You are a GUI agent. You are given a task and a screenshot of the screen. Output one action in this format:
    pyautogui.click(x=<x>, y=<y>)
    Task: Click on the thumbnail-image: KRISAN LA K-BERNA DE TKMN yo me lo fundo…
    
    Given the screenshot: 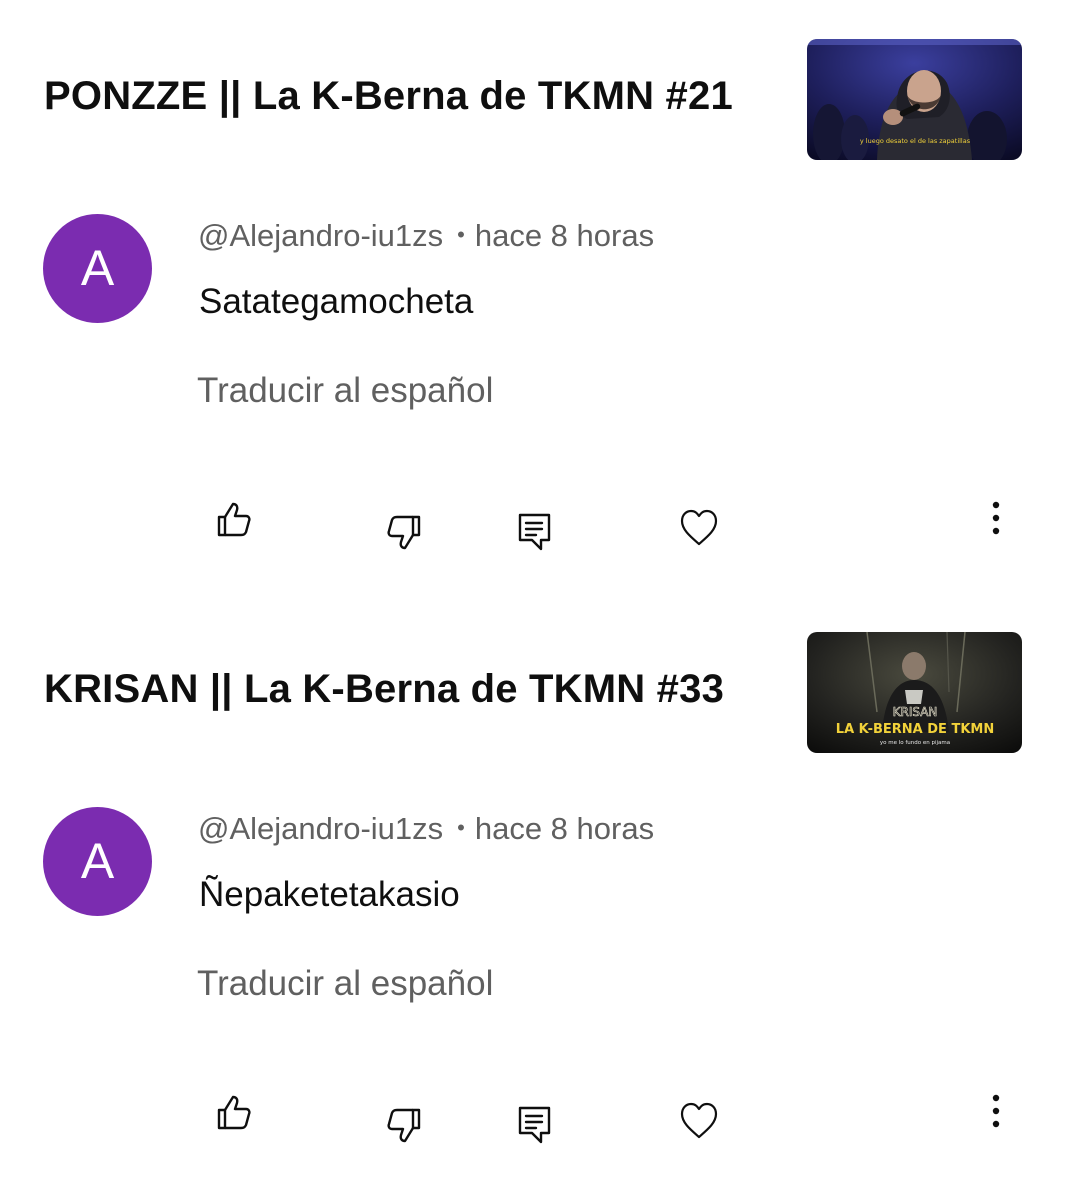 What is the action you would take?
    pyautogui.click(x=914, y=692)
    